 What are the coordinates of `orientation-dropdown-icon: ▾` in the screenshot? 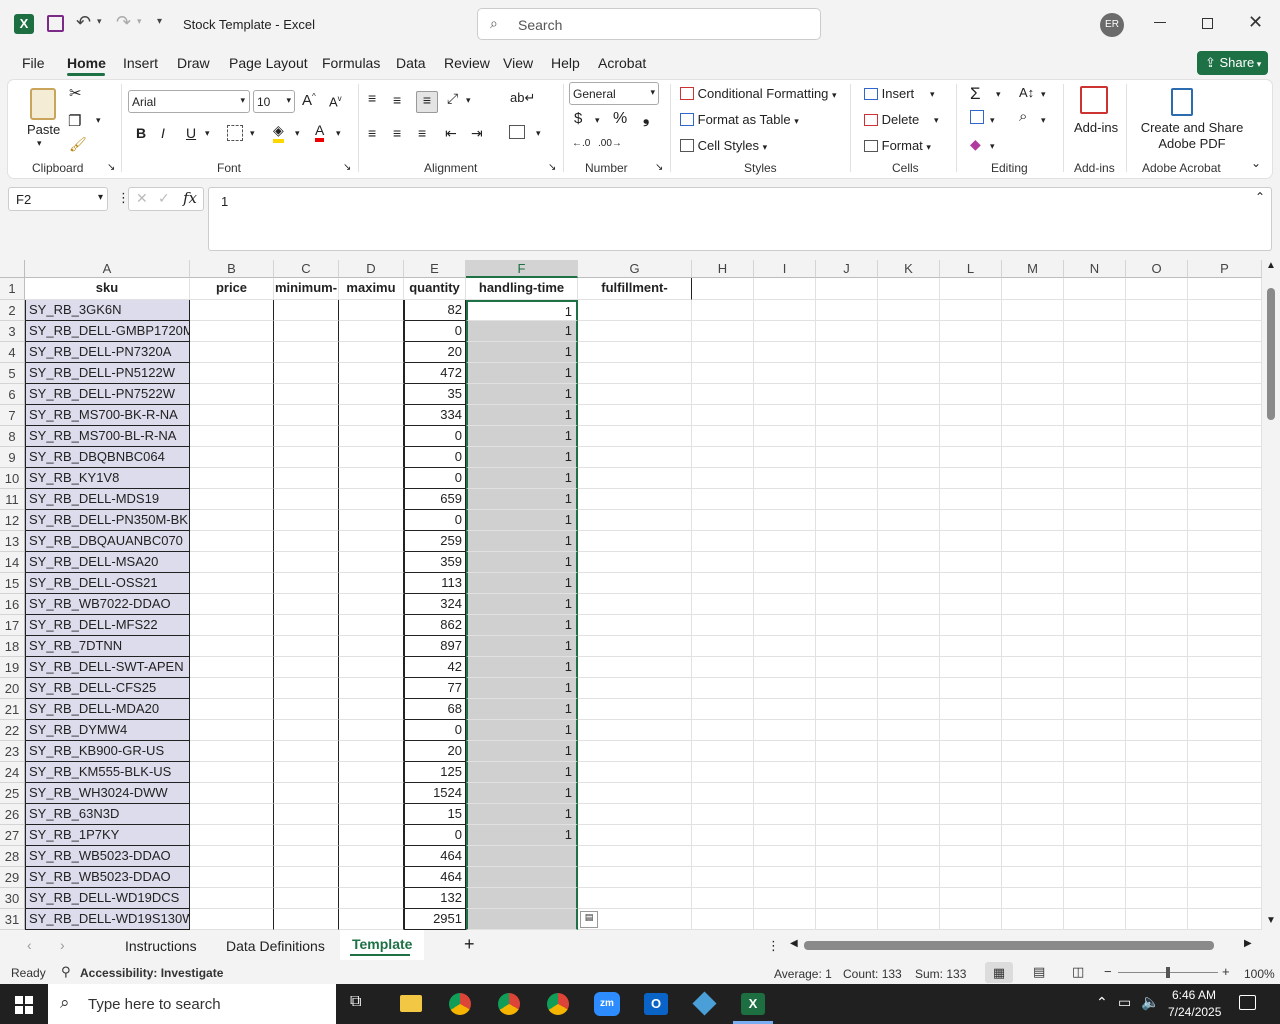 It's located at (468, 100).